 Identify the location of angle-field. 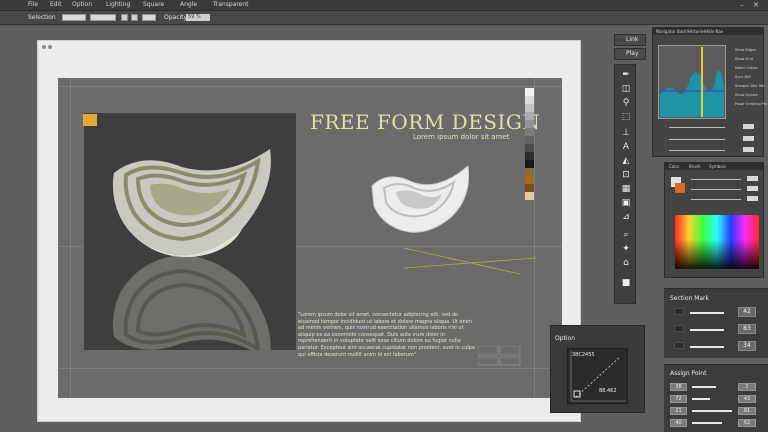
(149, 17).